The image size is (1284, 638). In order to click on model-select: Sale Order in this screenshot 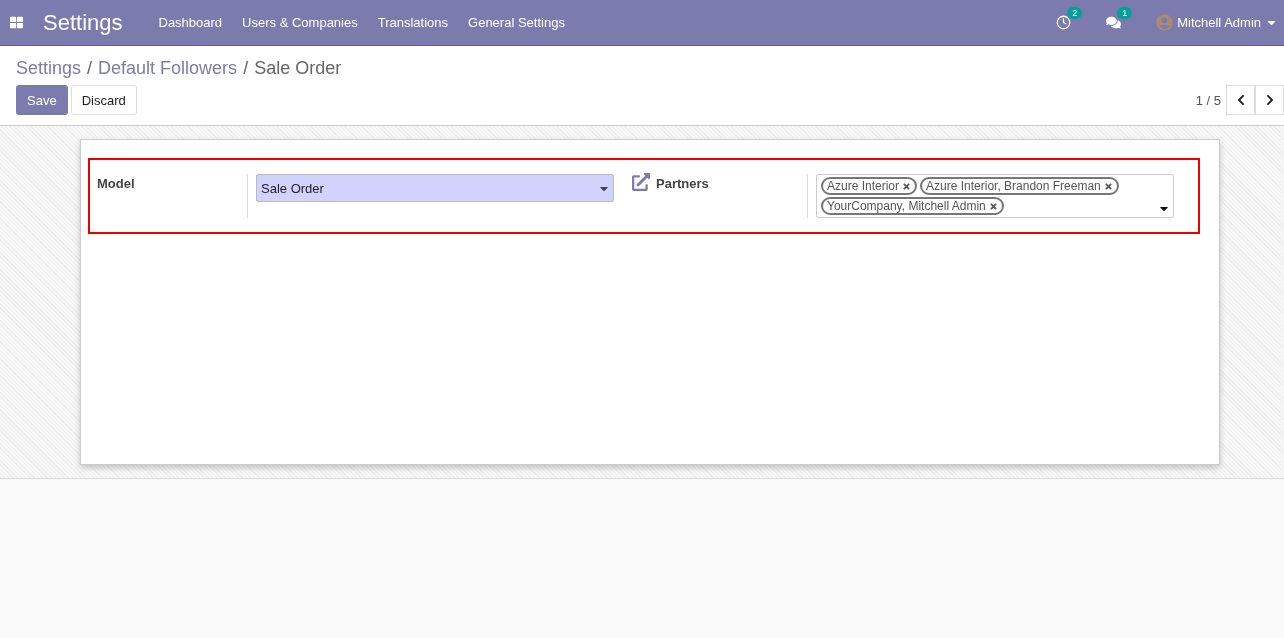, I will do `click(435, 188)`.